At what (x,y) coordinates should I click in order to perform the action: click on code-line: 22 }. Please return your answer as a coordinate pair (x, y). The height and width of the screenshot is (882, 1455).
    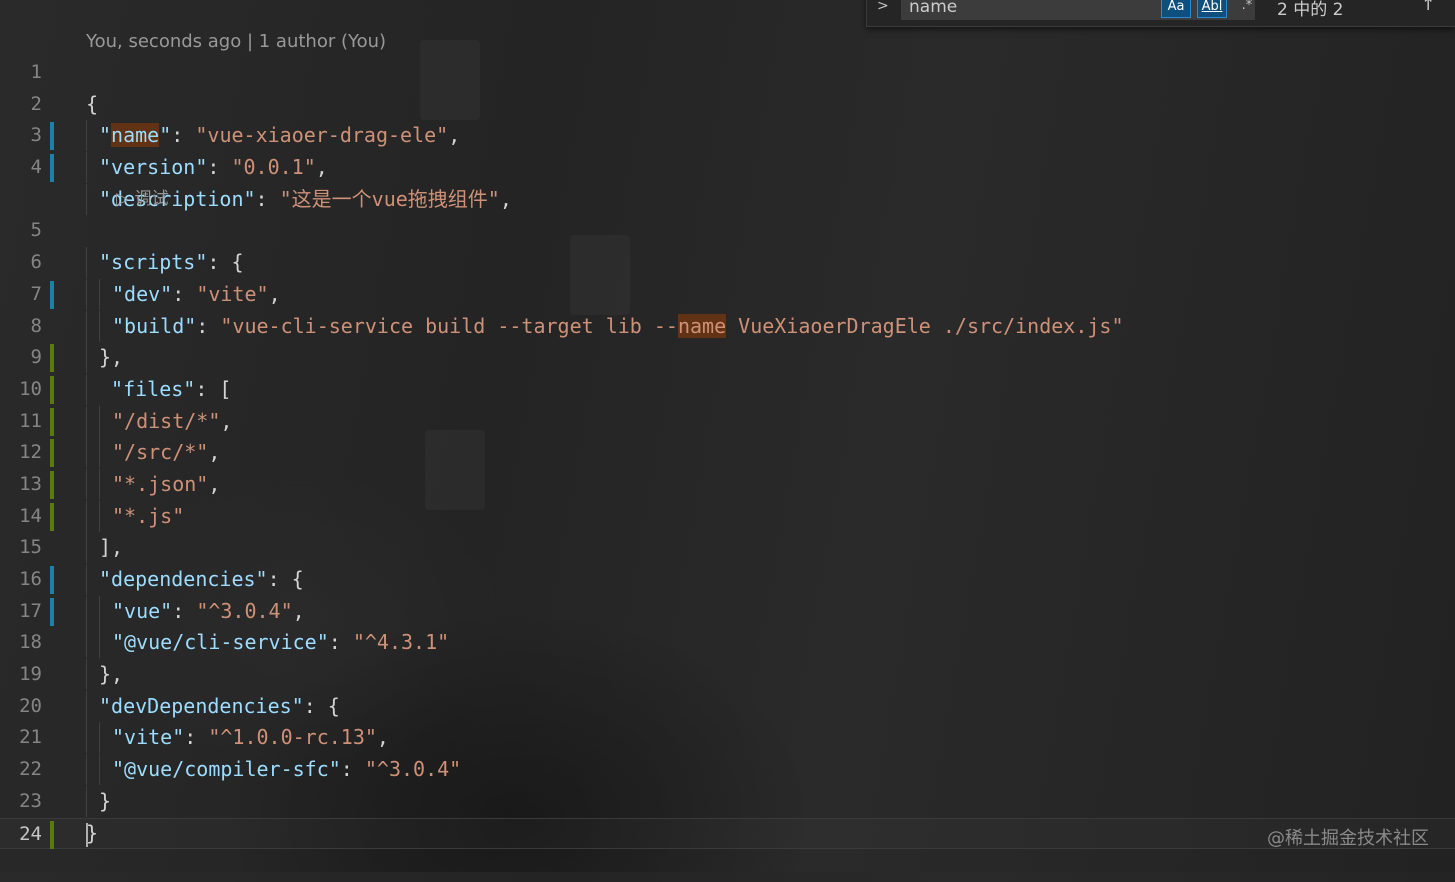
    Looking at the image, I should click on (727, 785).